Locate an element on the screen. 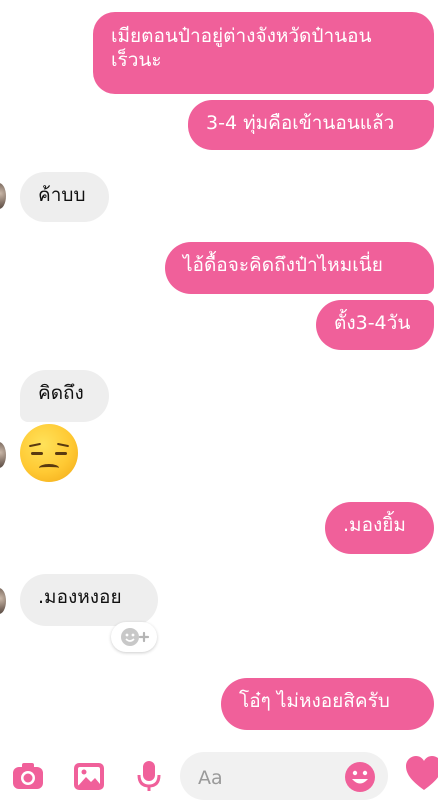 The width and height of the screenshot is (438, 800). emoji-button is located at coordinates (360, 777).